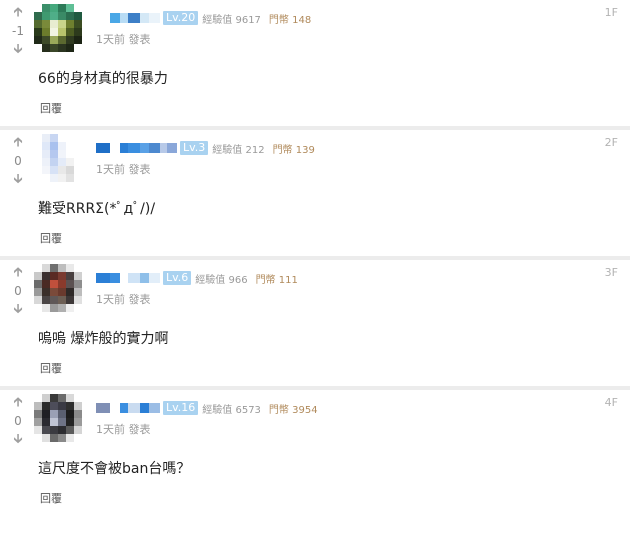 The height and width of the screenshot is (534, 630). What do you see at coordinates (18, 161) in the screenshot?
I see `vote-controls: 🡱 0 🡳` at bounding box center [18, 161].